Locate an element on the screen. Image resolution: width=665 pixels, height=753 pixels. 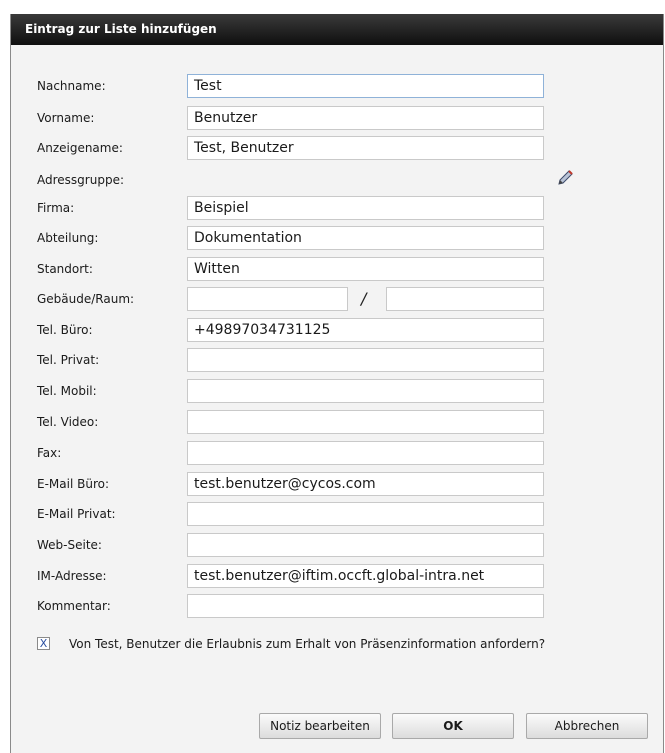
label-adressgruppe: Adressgruppe: is located at coordinates (80, 180).